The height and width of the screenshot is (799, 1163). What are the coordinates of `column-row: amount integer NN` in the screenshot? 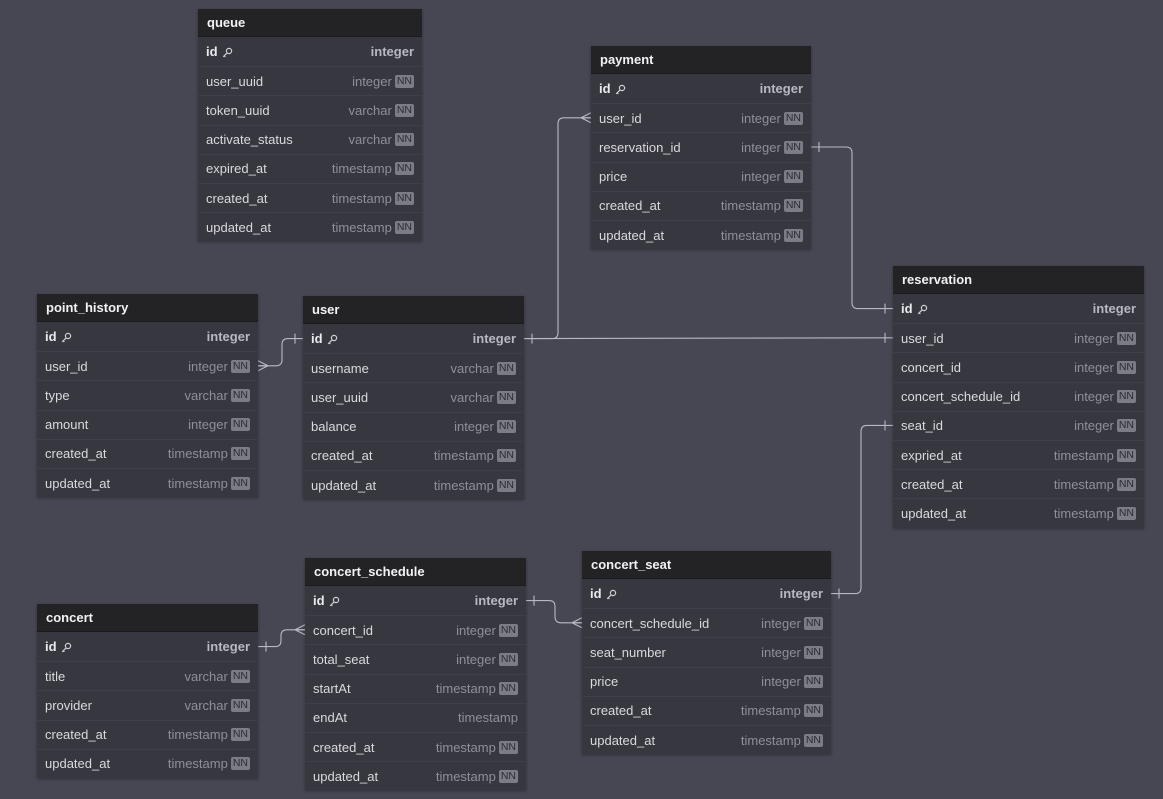 It's located at (147, 424).